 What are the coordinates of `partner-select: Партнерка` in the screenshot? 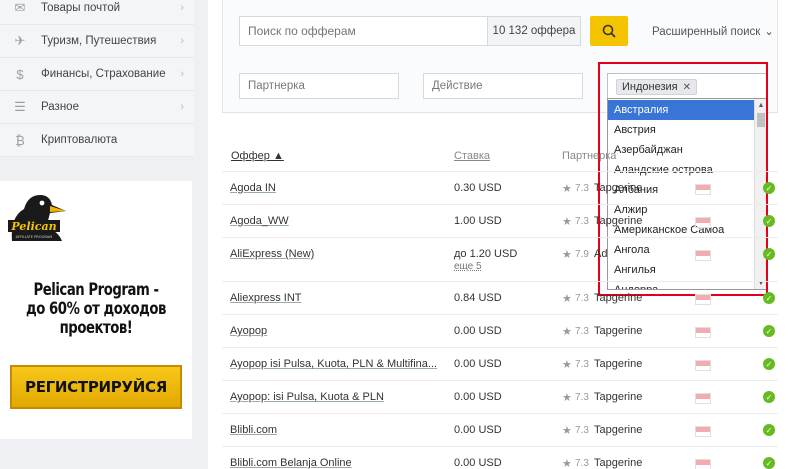 It's located at (319, 86).